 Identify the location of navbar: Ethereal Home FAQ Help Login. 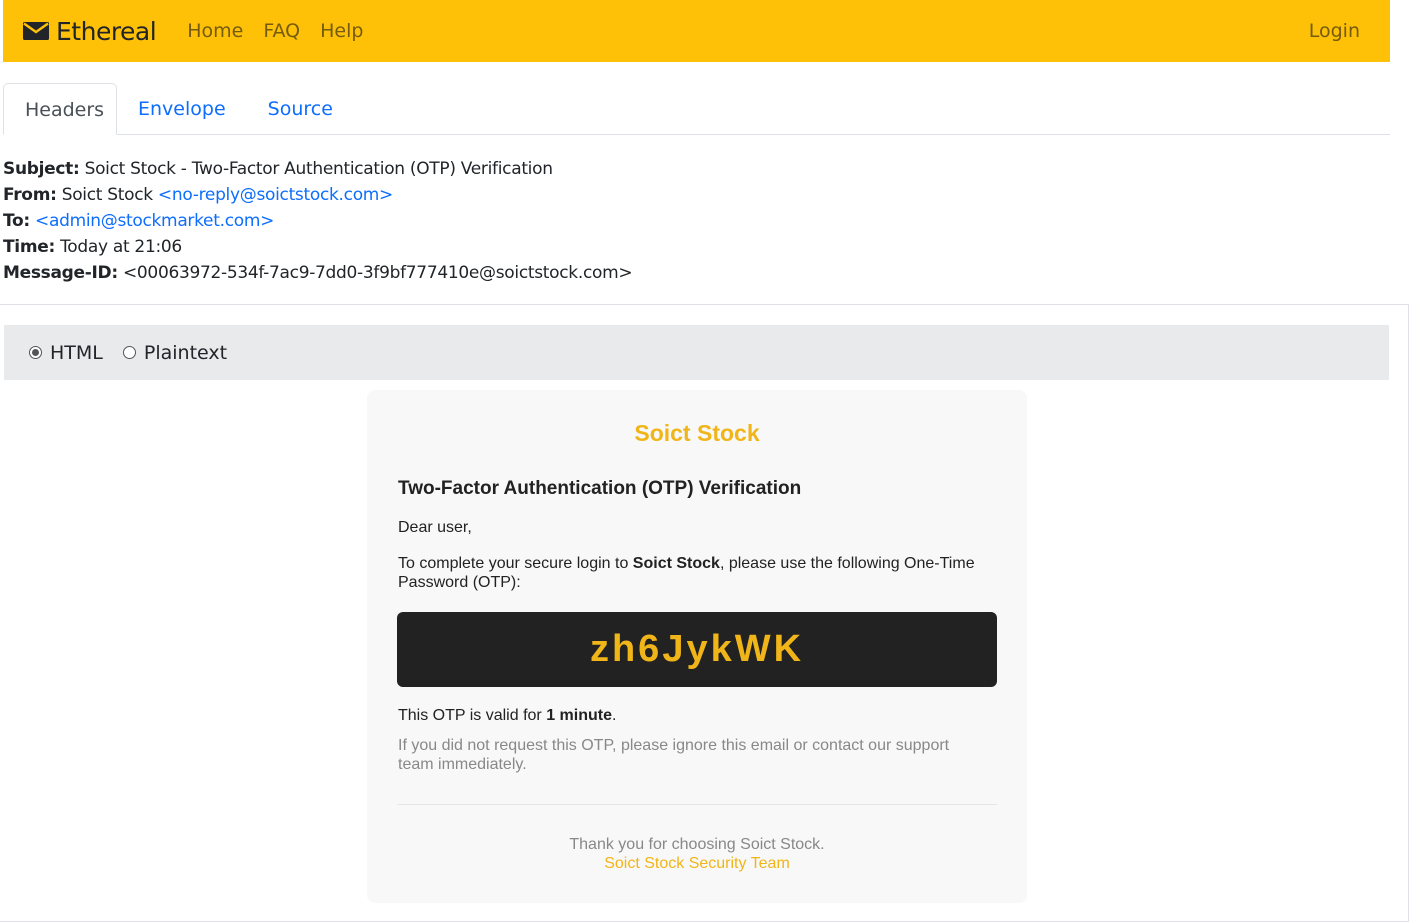
(696, 31).